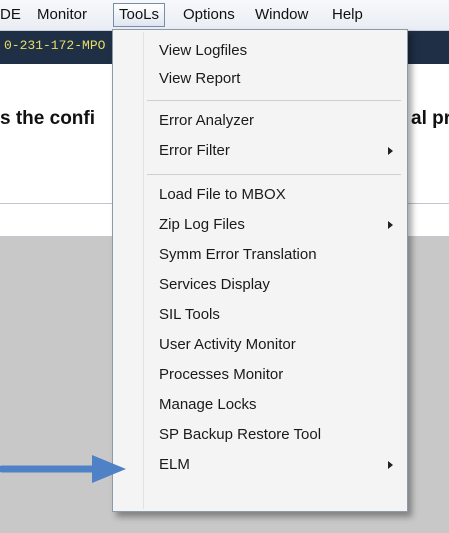 The height and width of the screenshot is (533, 449). Describe the element at coordinates (208, 404) in the screenshot. I see `menu-item-label: Manage Locks` at that location.